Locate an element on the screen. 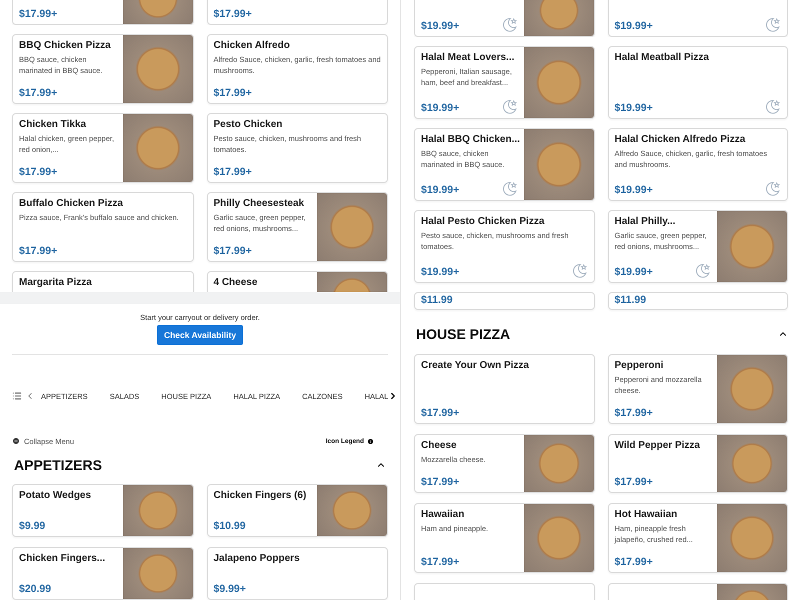 Image resolution: width=800 pixels, height=600 pixels. item-name: Chicken Fingers (6) is located at coordinates (261, 495).